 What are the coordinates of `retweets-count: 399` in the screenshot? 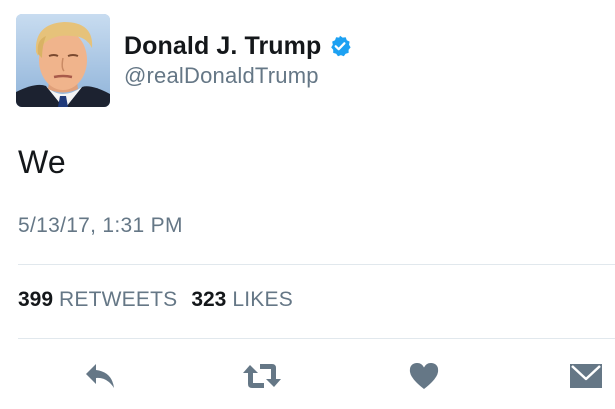 It's located at (36, 299).